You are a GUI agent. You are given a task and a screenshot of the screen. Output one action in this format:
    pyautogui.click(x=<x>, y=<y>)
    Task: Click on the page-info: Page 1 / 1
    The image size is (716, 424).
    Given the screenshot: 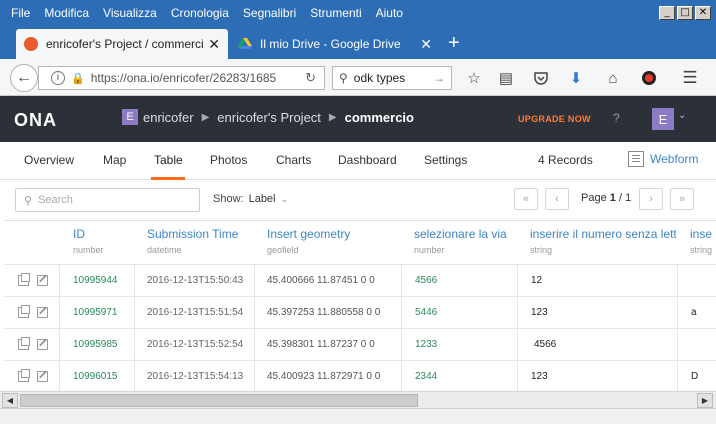 What is the action you would take?
    pyautogui.click(x=606, y=198)
    